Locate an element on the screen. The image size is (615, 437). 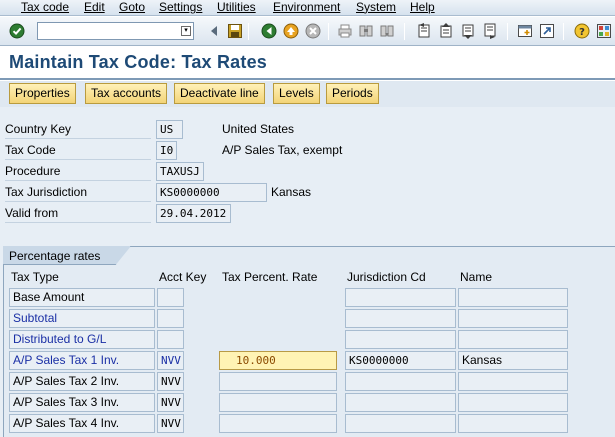
first-page-icon is located at coordinates (424, 31).